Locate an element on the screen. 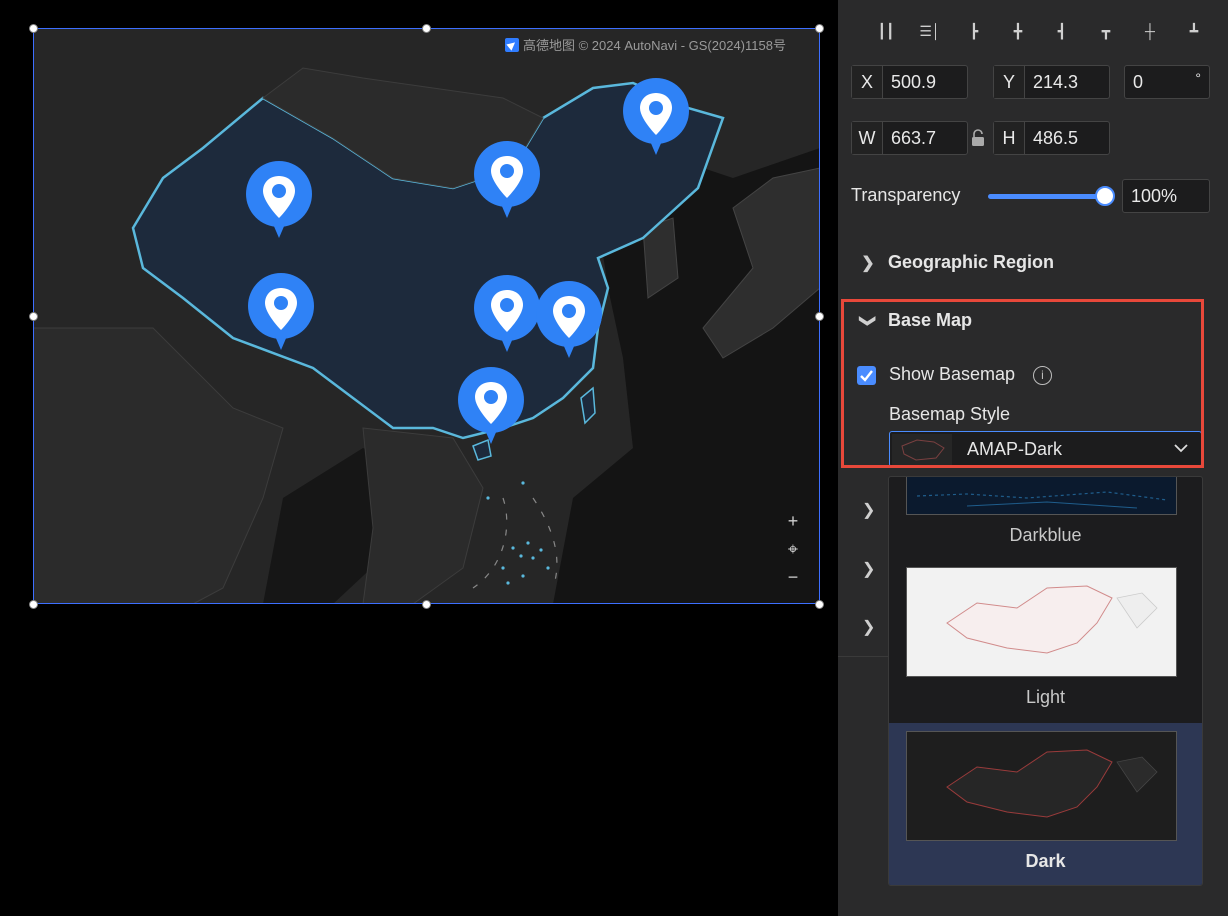  y-field: Y 214.3 is located at coordinates (1051, 82).